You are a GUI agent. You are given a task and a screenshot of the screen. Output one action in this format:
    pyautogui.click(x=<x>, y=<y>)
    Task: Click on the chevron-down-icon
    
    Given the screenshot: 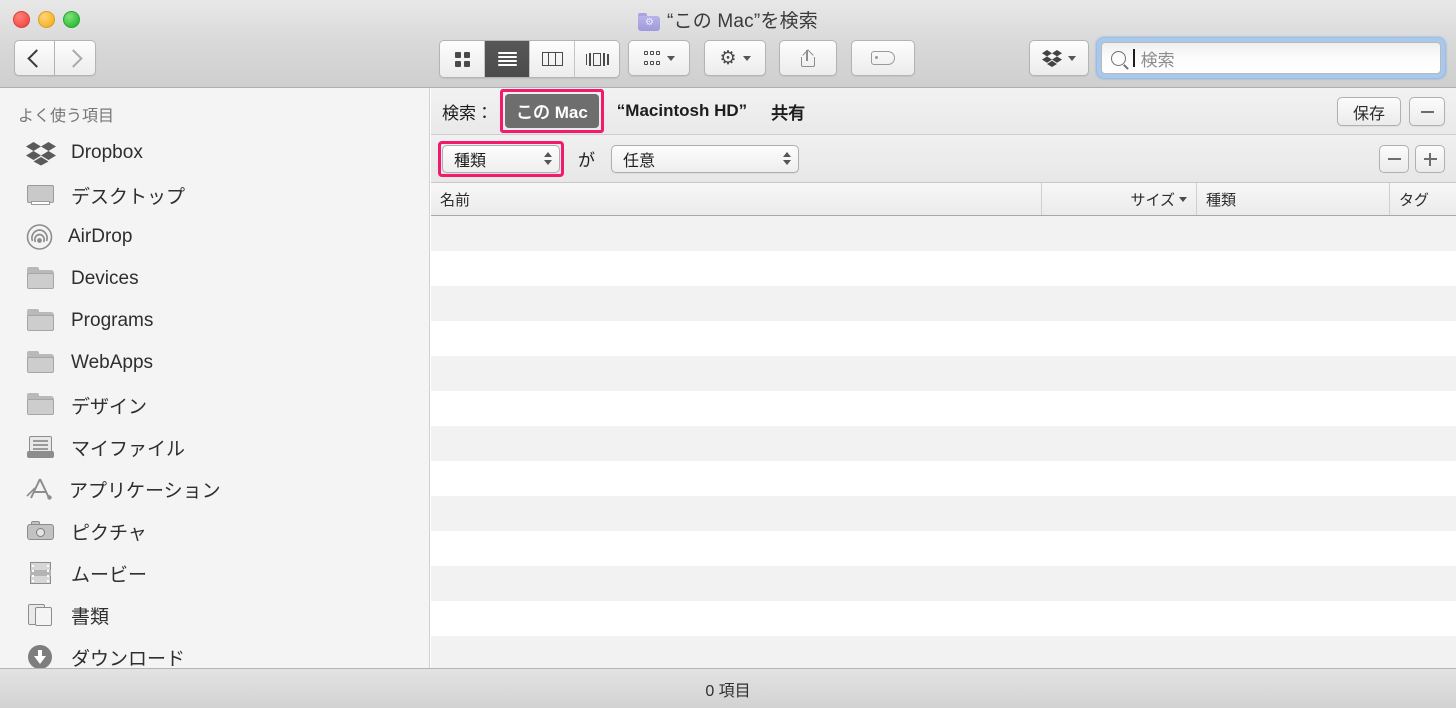 What is the action you would take?
    pyautogui.click(x=746, y=58)
    